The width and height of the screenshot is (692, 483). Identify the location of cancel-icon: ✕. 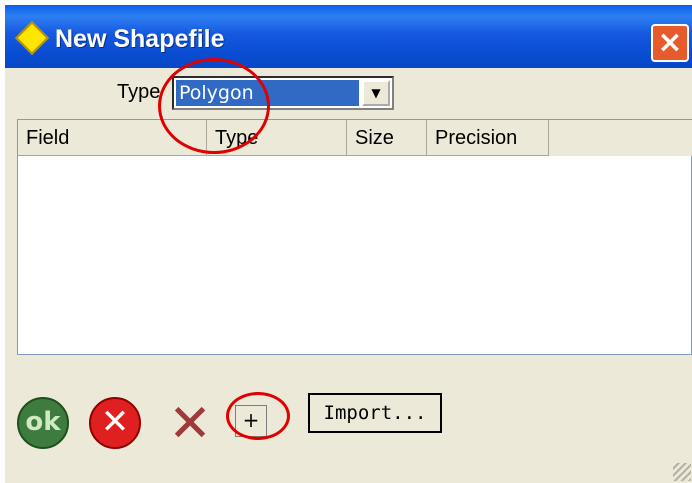
(115, 422).